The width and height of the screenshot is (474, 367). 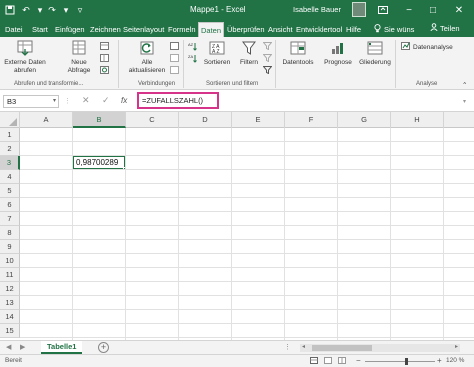 What do you see at coordinates (464, 85) in the screenshot?
I see `collapse-ribbon-icon: ⌃` at bounding box center [464, 85].